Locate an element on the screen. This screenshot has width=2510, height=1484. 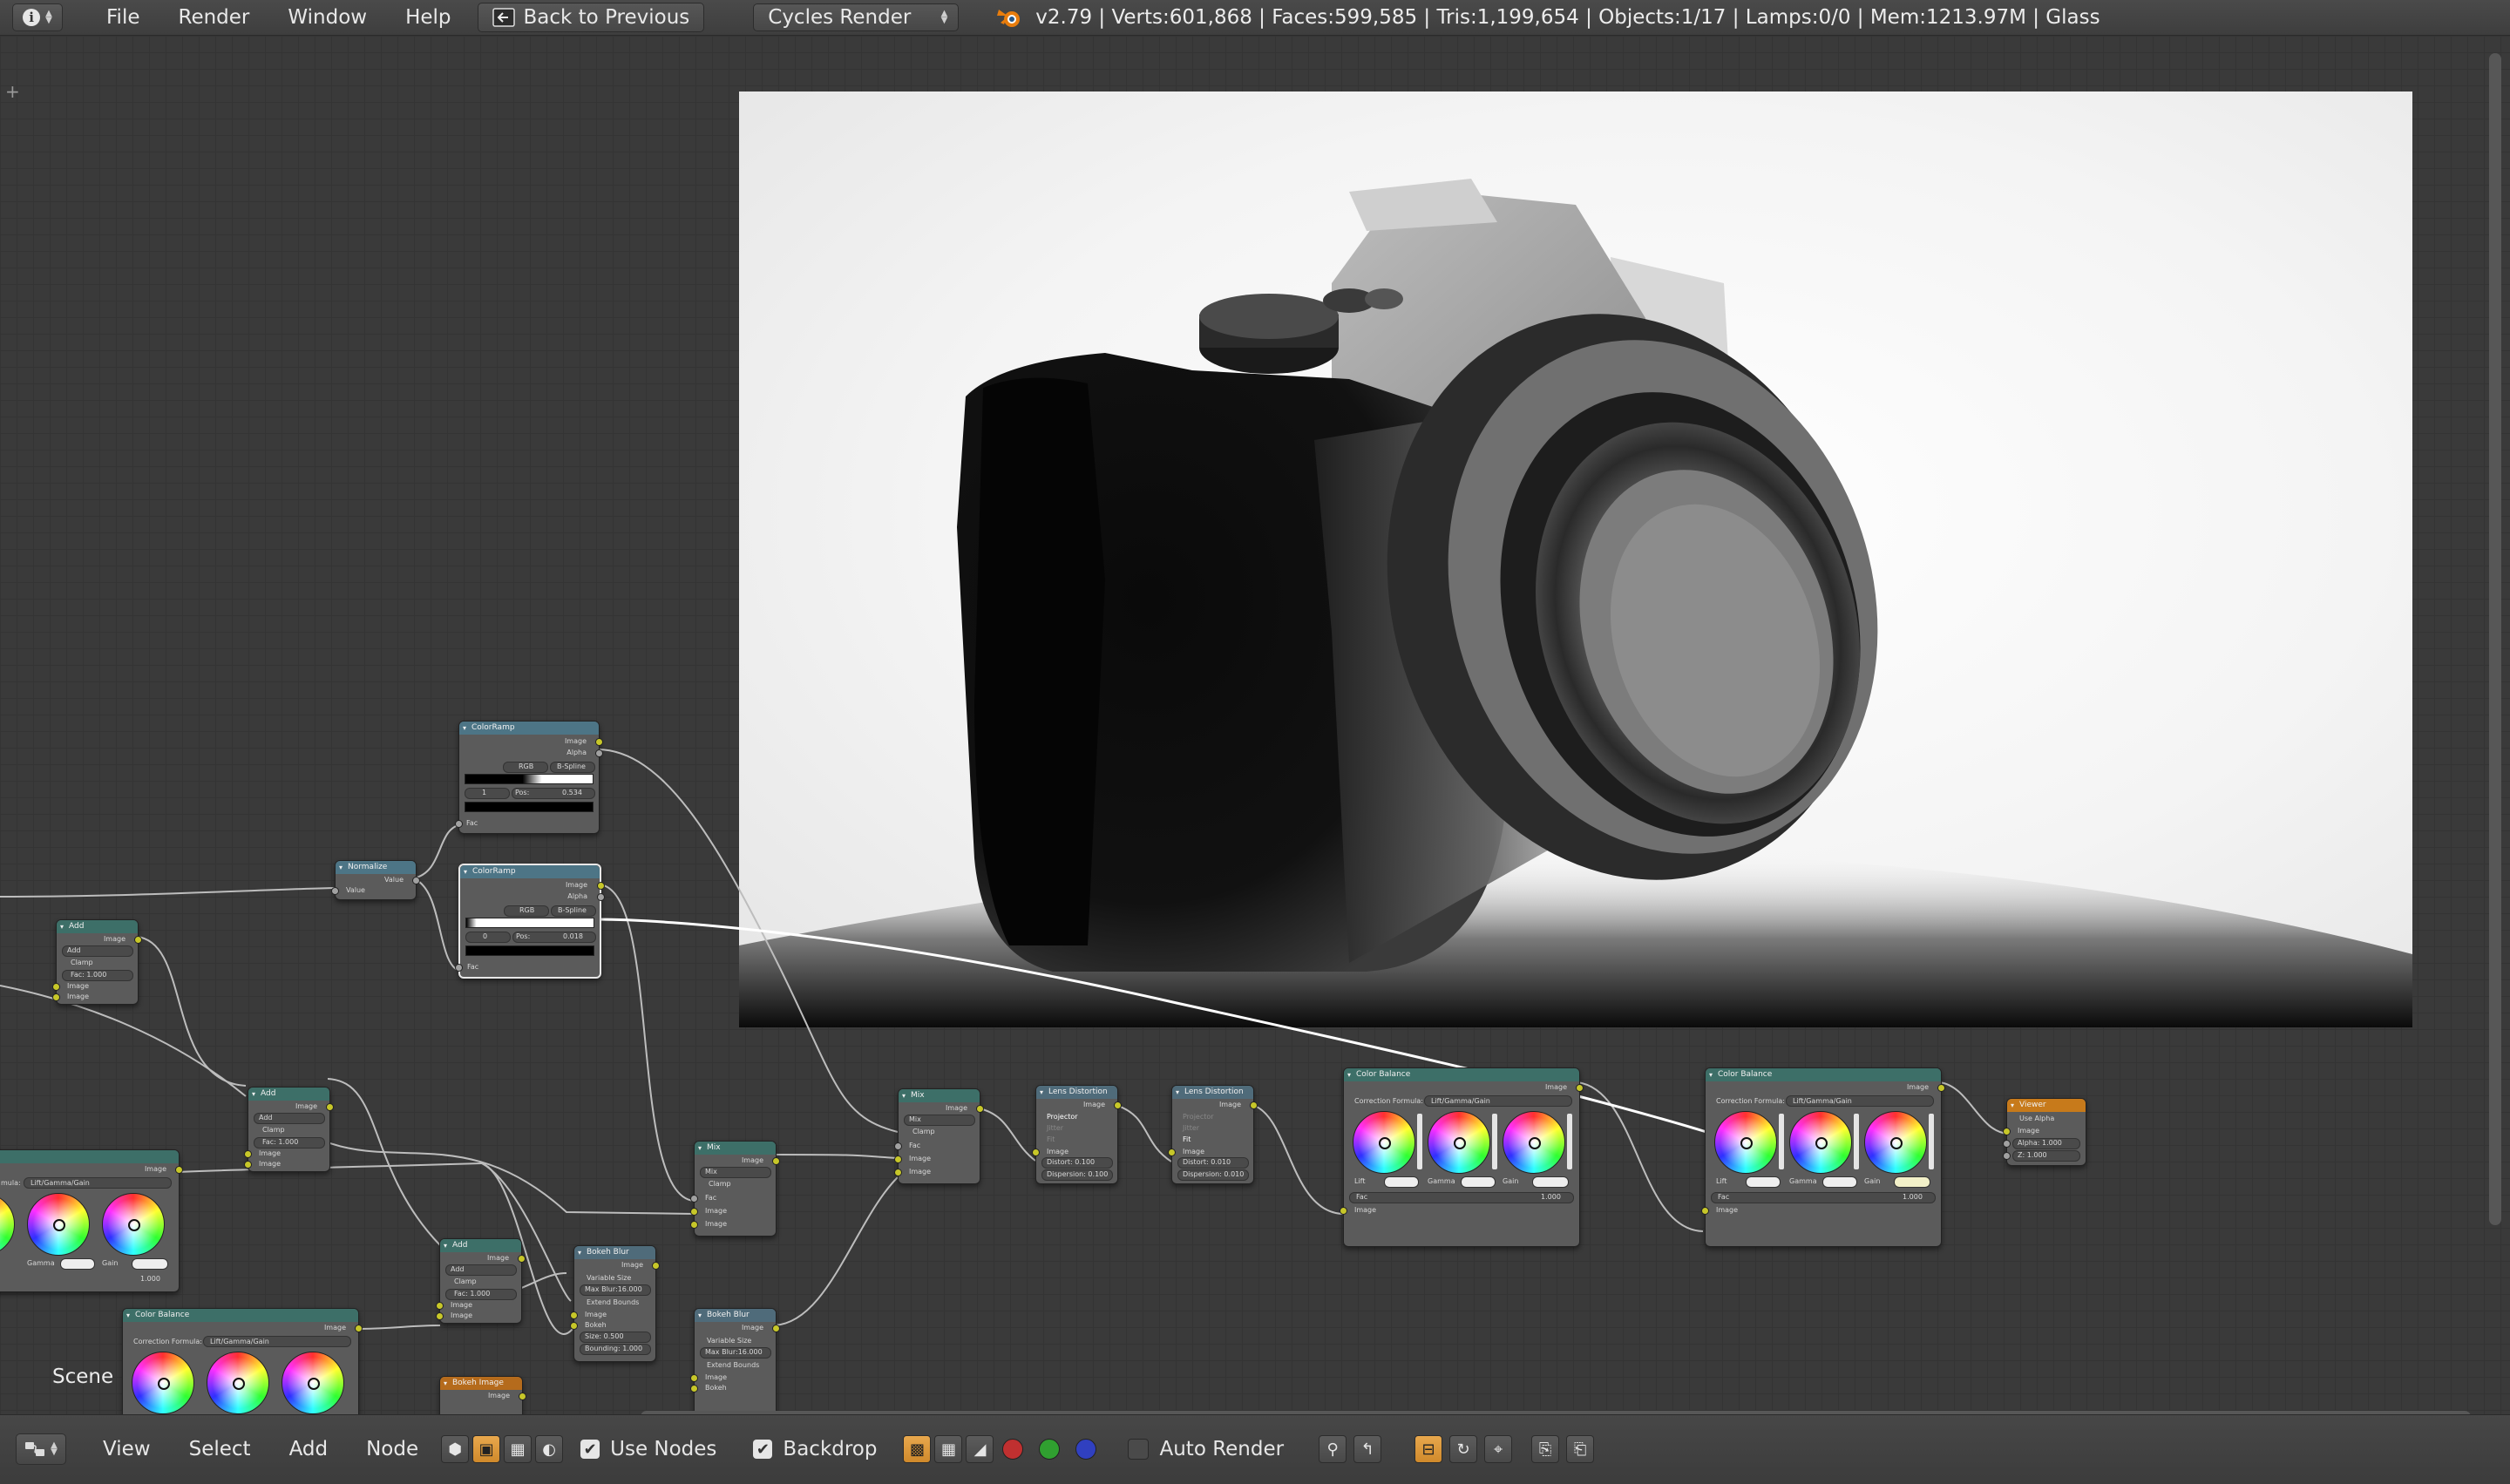
fit-checkbox: Fit is located at coordinates (1187, 1139).